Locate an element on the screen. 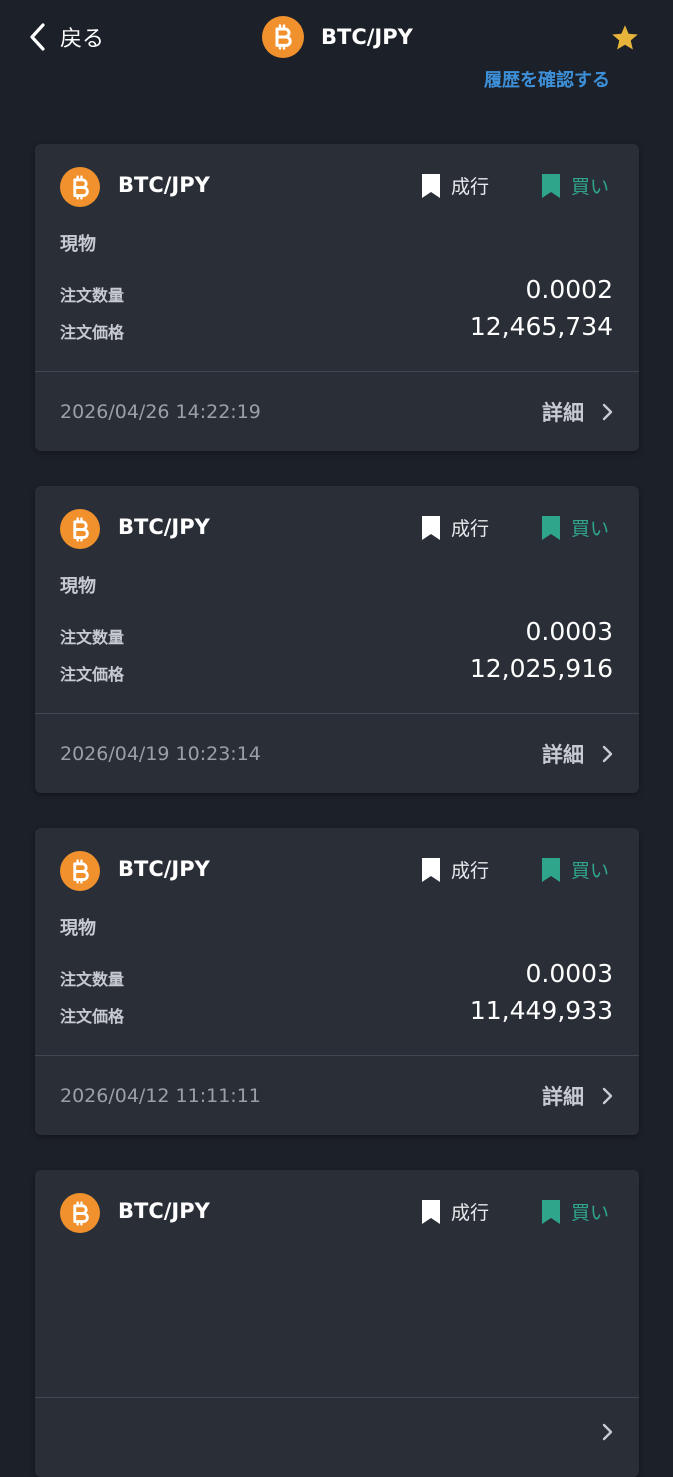 This screenshot has width=673, height=1477. page-title: BTC/JPY is located at coordinates (337, 37).